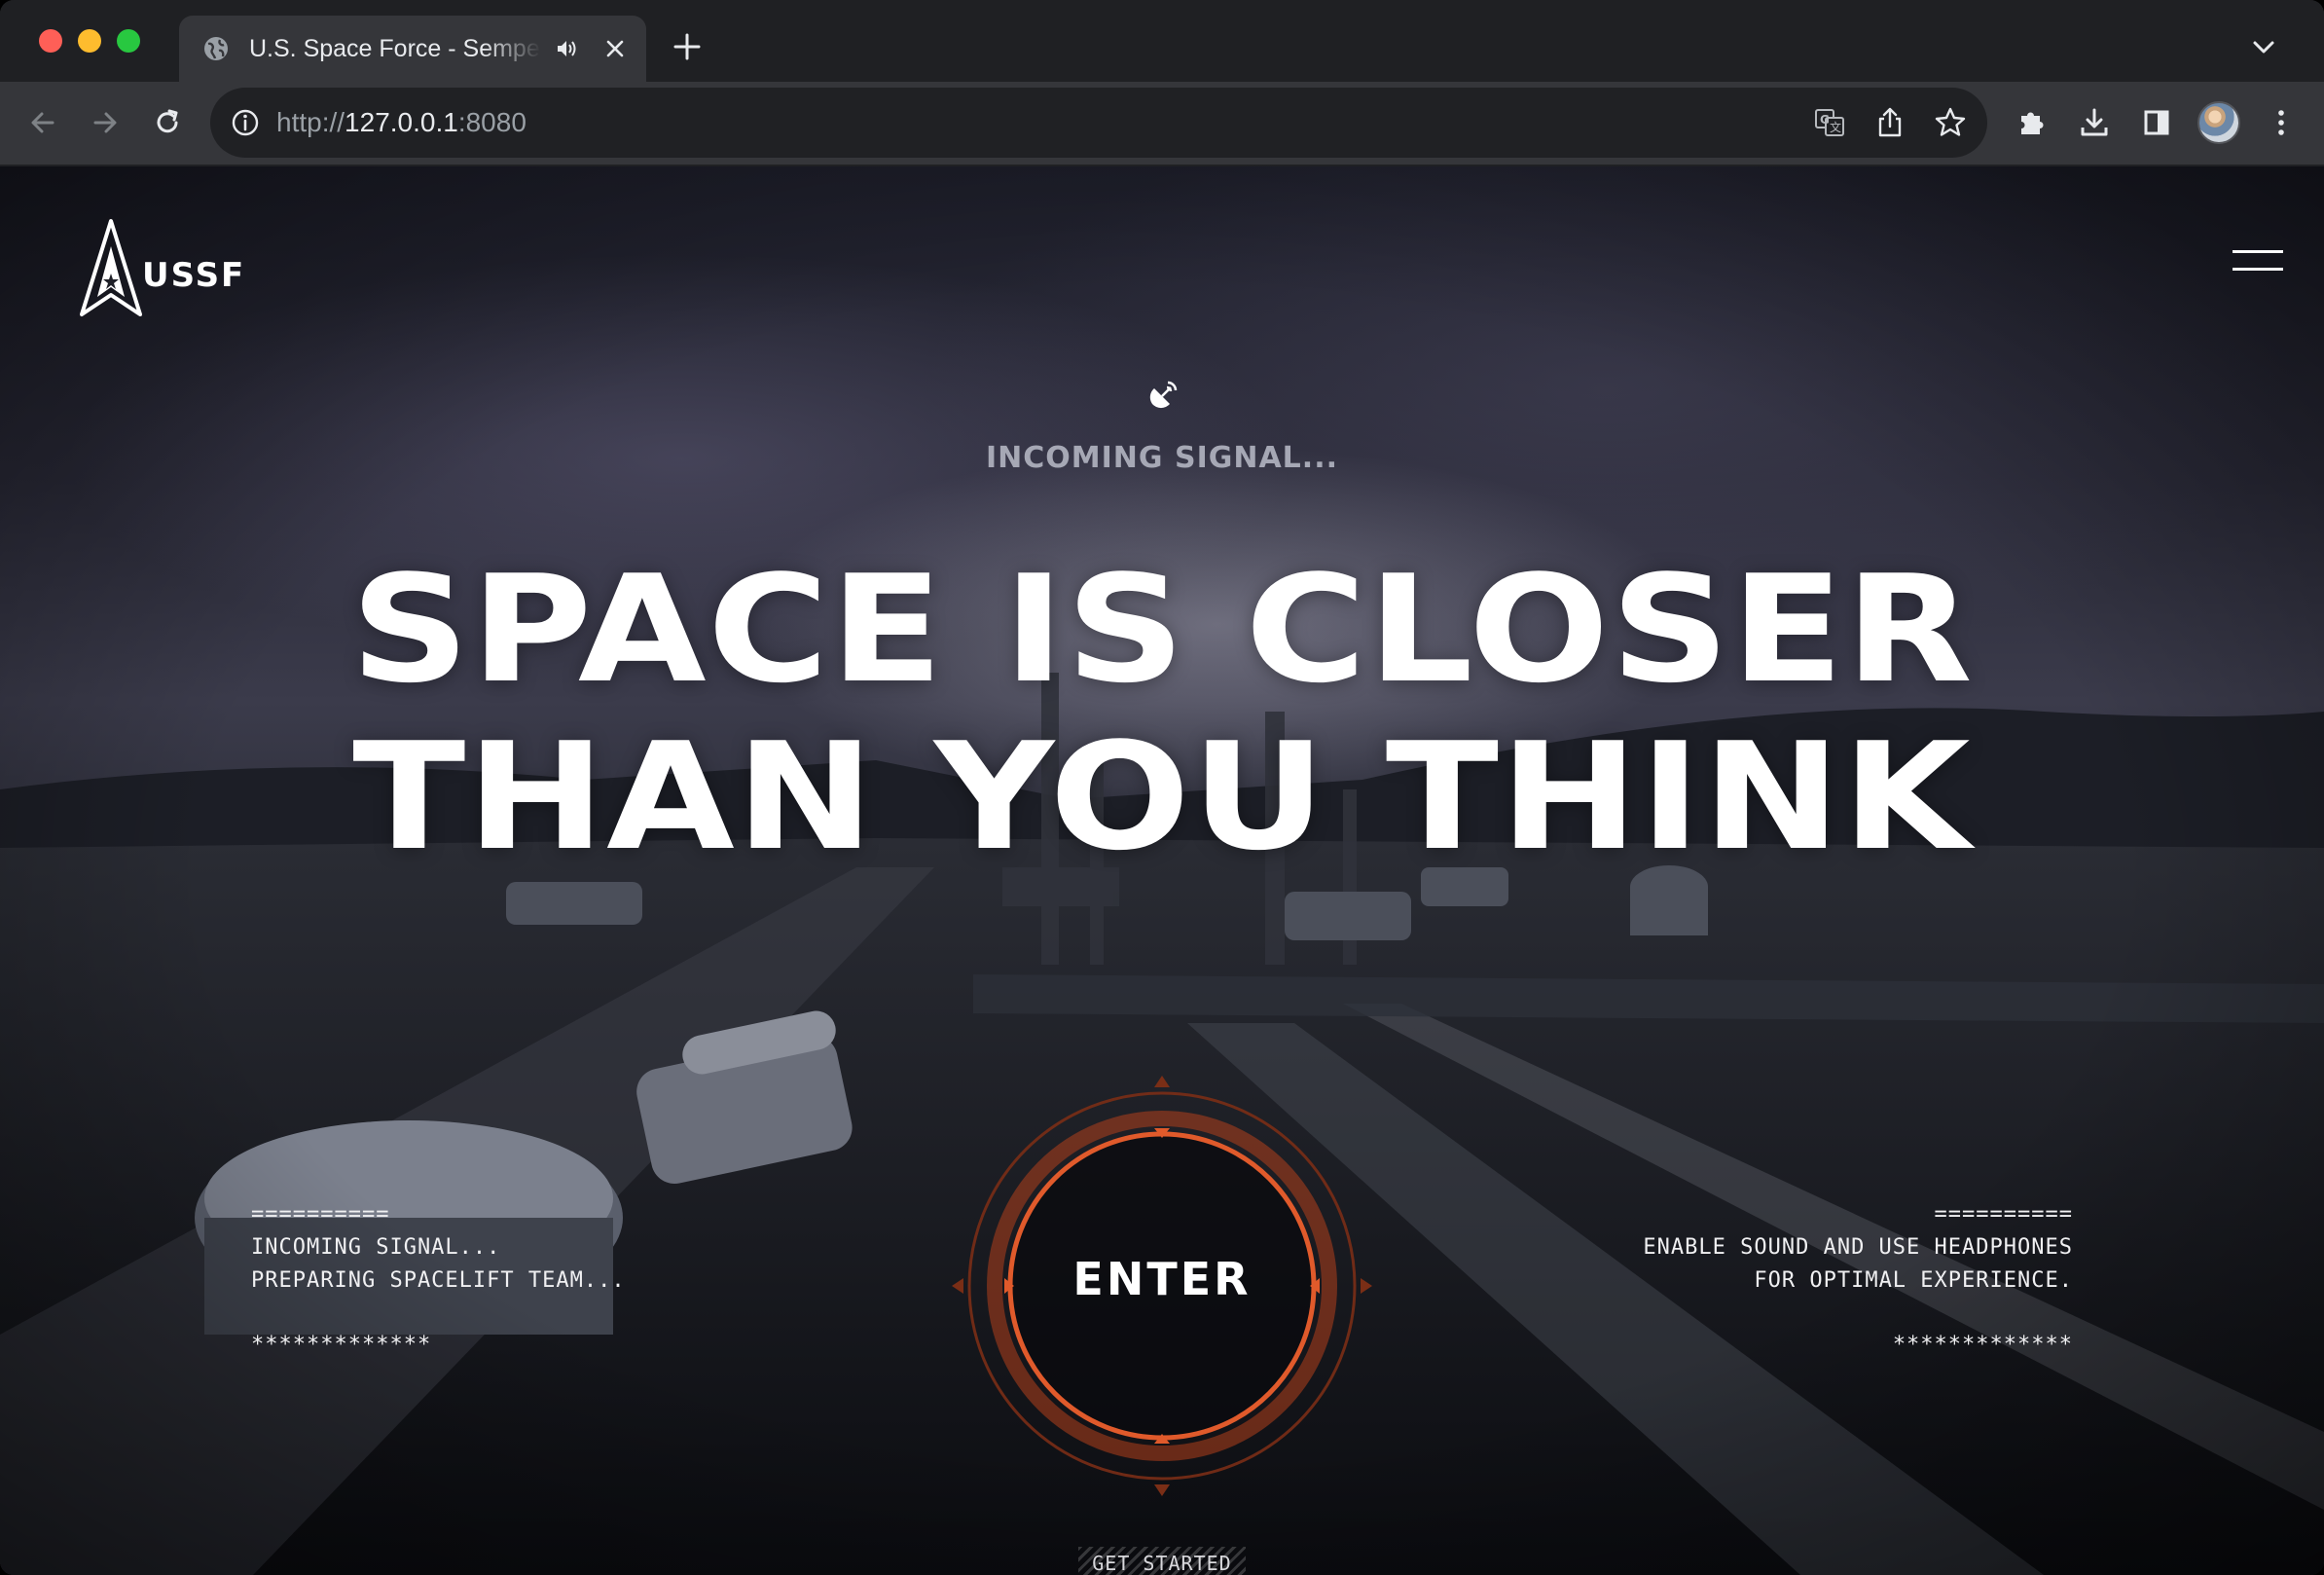 This screenshot has width=2324, height=1575. I want to click on hamburger-menu-button, so click(2258, 263).